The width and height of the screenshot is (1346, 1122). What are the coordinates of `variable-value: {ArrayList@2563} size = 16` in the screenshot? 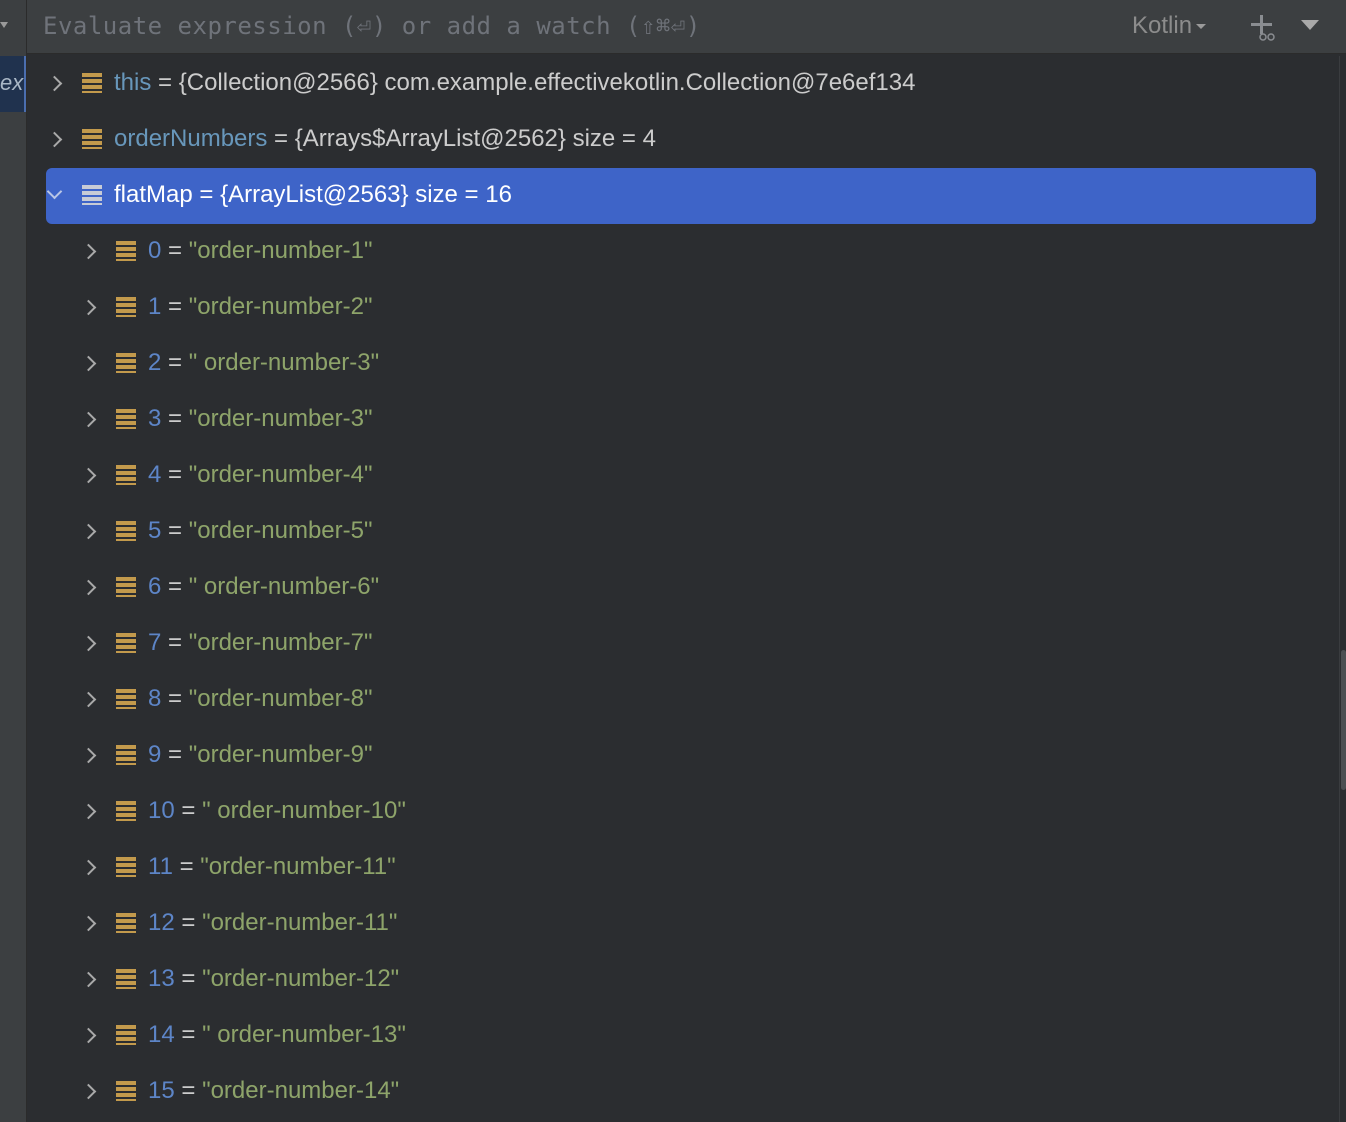 It's located at (366, 194).